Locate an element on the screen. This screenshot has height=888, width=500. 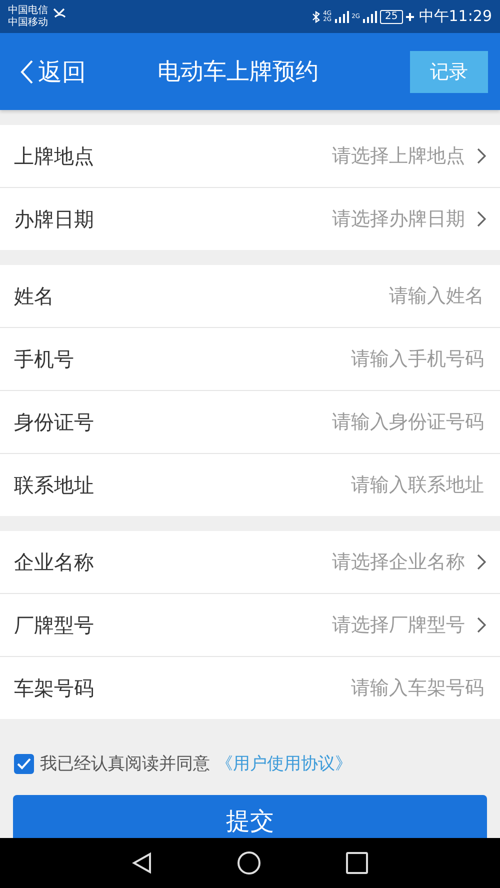
back-label: 返回 is located at coordinates (62, 72).